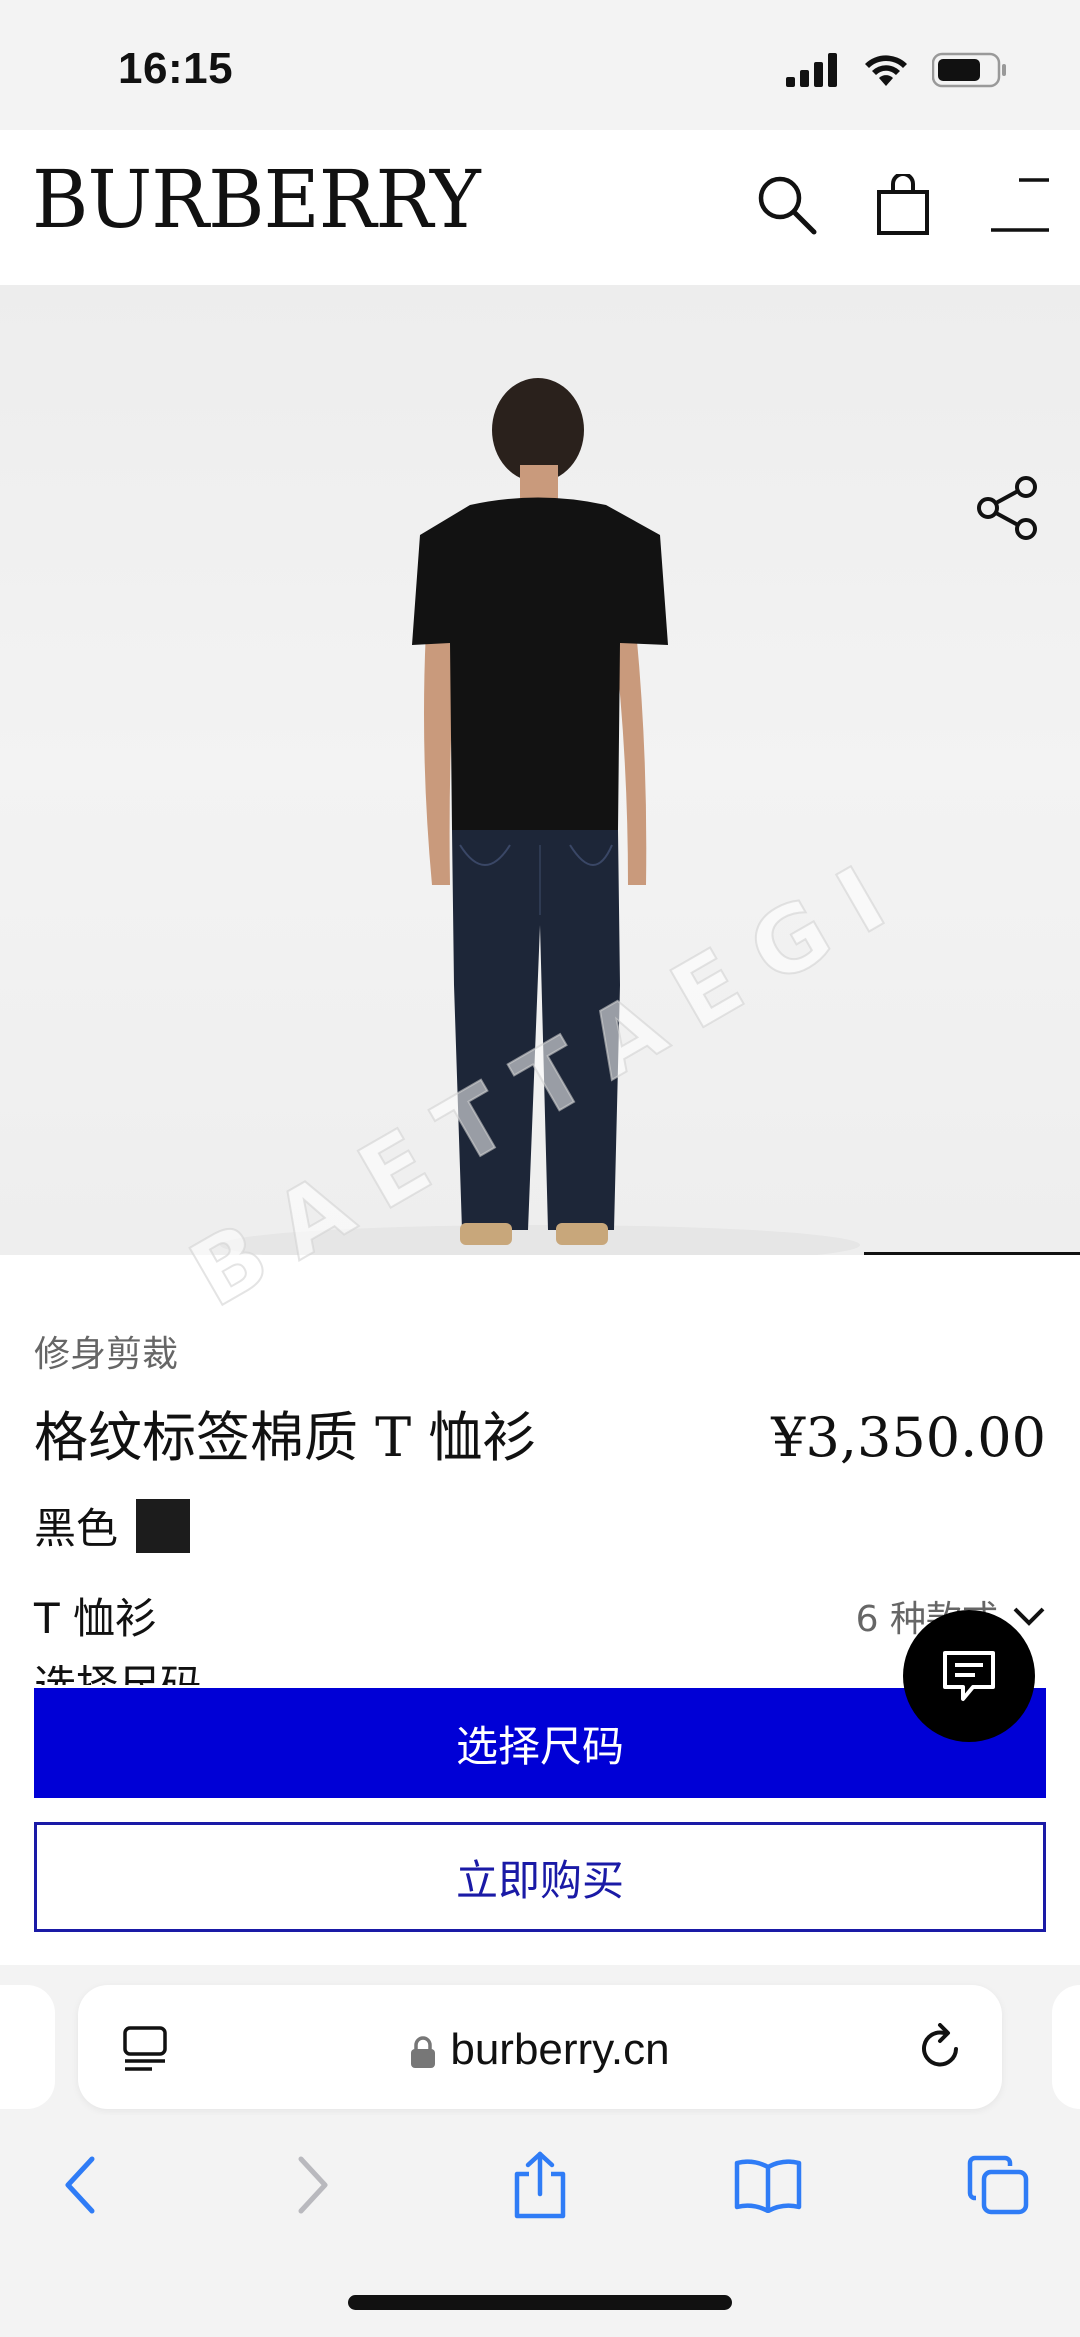 This screenshot has height=2337, width=1080. What do you see at coordinates (540, 1615) in the screenshot?
I see `style-selector: T 恤衫 6 种款式` at bounding box center [540, 1615].